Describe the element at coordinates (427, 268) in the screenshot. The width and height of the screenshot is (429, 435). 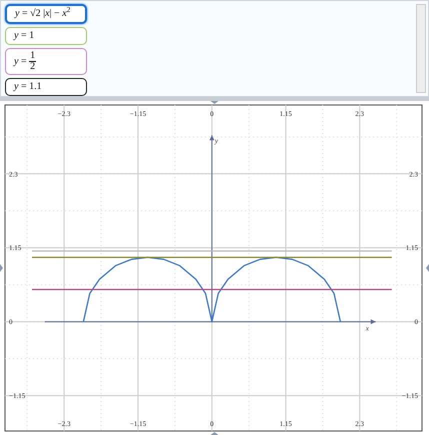
I see `resize-handle-icon` at that location.